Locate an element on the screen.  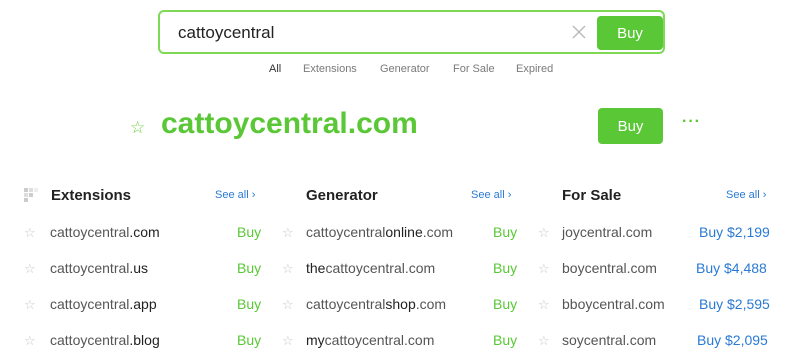
list-item: ☆ cattoycentral.com Buy is located at coordinates (154, 233).